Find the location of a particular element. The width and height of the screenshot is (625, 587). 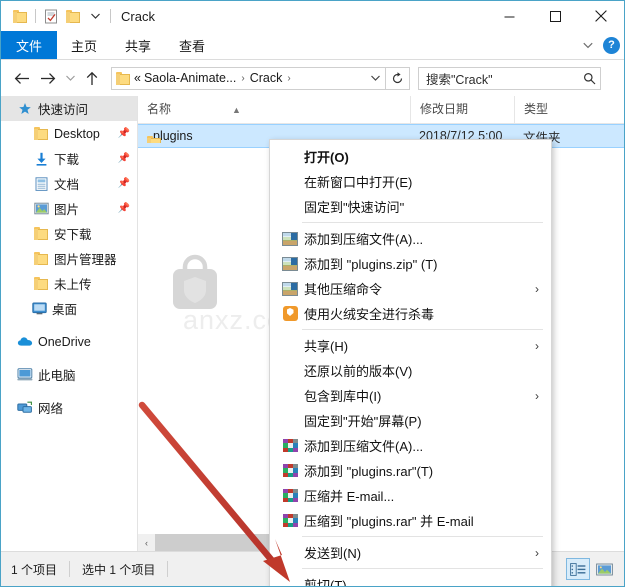

sidebar-item-quick-access: 快速访问 is located at coordinates (69, 108).